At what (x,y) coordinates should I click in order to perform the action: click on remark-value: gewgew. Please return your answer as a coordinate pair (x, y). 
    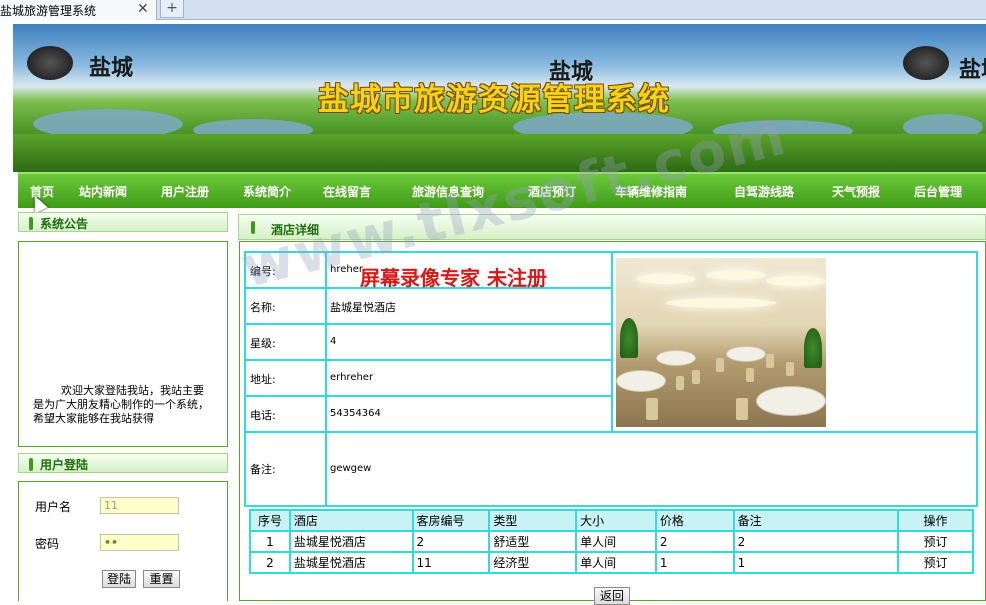
    Looking at the image, I should click on (351, 468).